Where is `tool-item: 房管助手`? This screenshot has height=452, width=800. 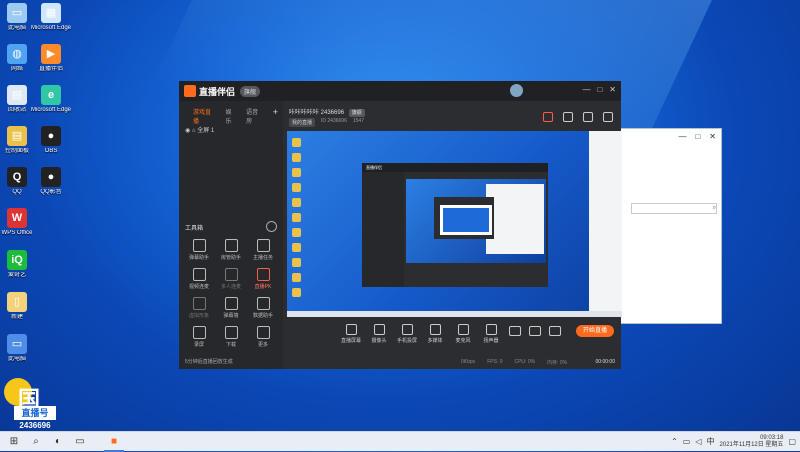 tool-item: 房管助手 is located at coordinates (231, 250).